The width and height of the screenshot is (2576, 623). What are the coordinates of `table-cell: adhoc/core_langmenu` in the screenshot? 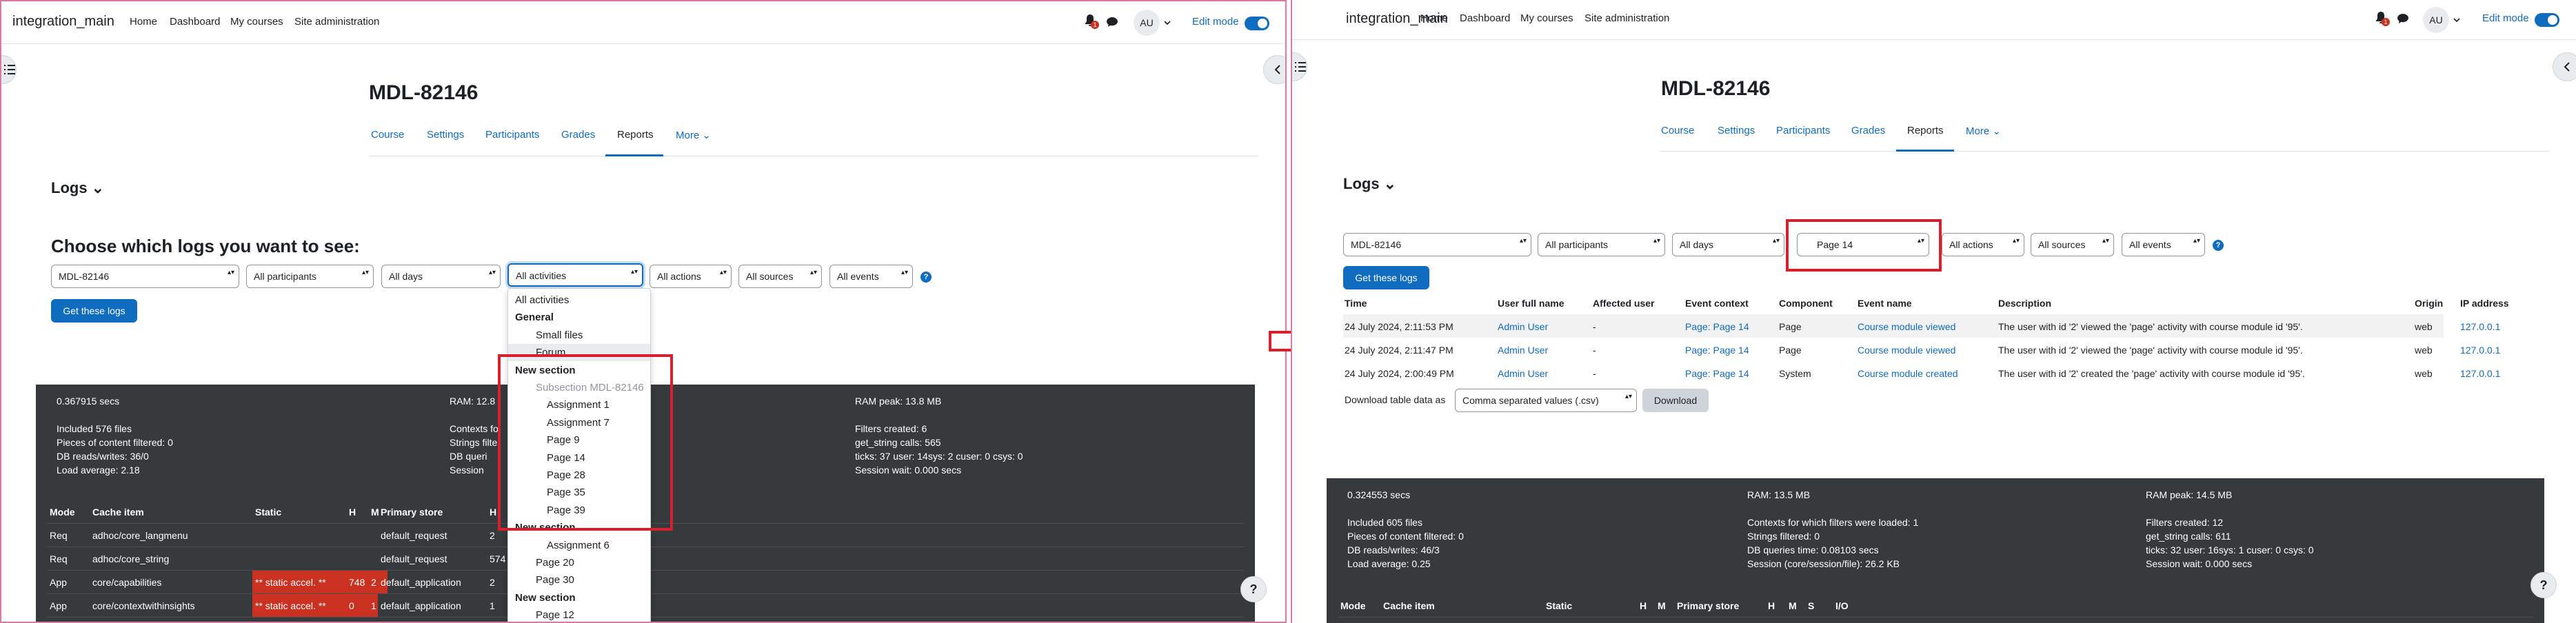 It's located at (140, 536).